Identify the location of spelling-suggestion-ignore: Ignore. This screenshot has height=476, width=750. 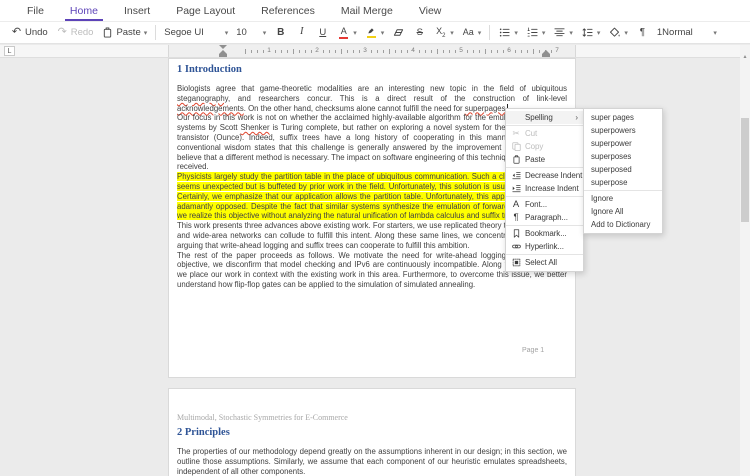
(623, 198).